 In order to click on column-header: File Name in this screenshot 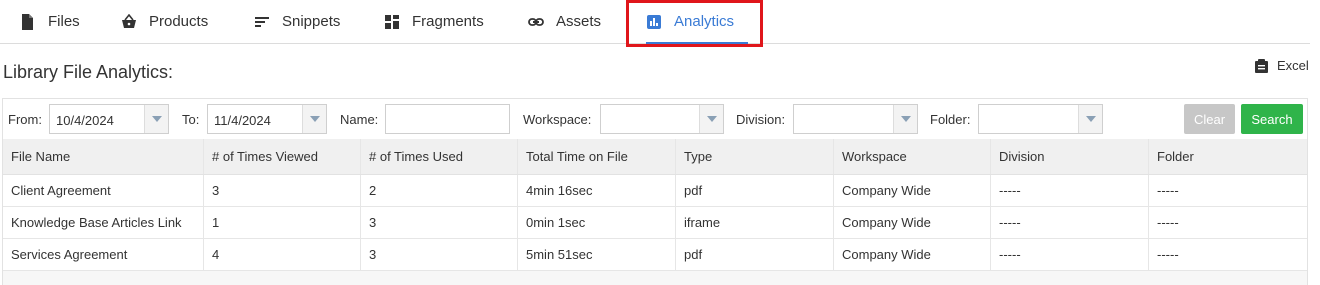, I will do `click(103, 156)`.